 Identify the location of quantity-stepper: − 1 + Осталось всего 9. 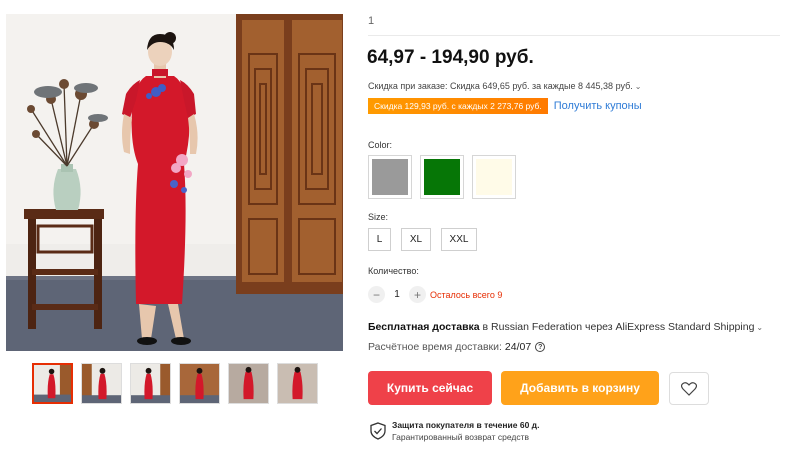
(435, 294).